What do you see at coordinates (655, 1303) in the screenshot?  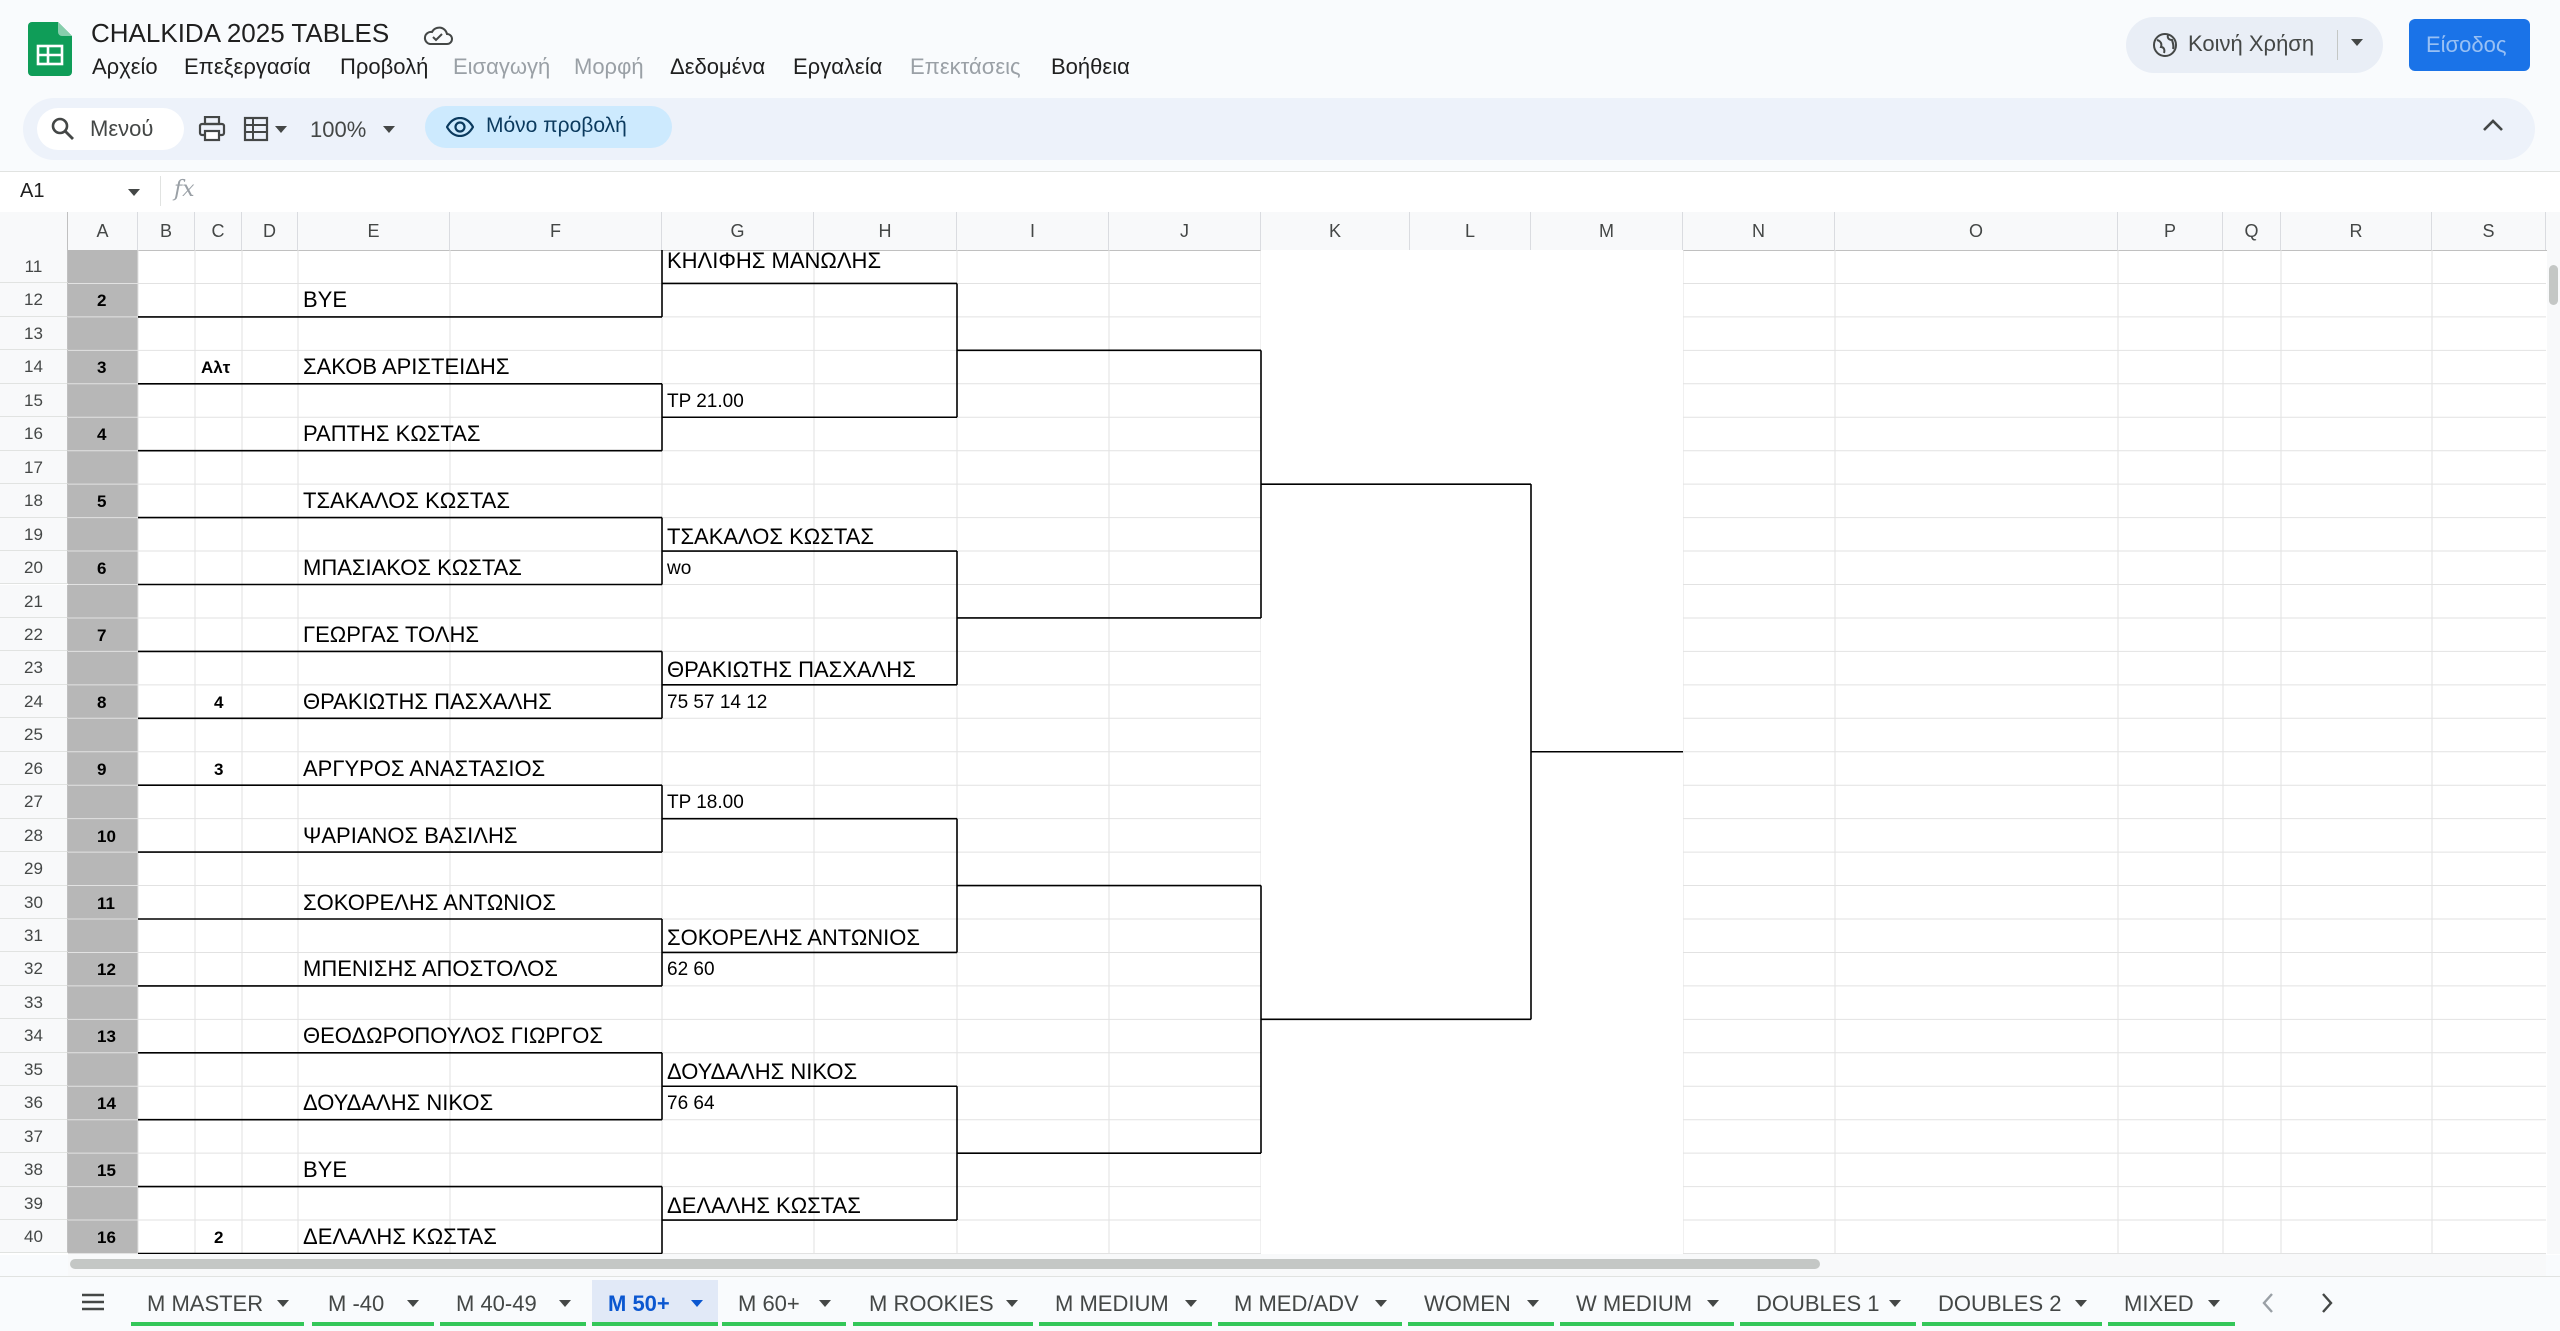 I see `sheet-tab: M 50+` at bounding box center [655, 1303].